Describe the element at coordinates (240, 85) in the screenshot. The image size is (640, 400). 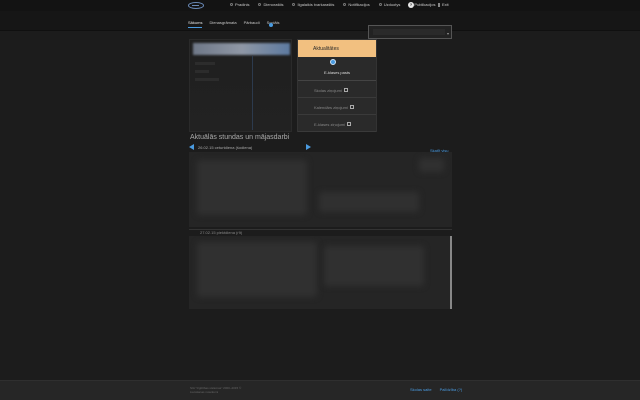
I see `profile-image` at that location.